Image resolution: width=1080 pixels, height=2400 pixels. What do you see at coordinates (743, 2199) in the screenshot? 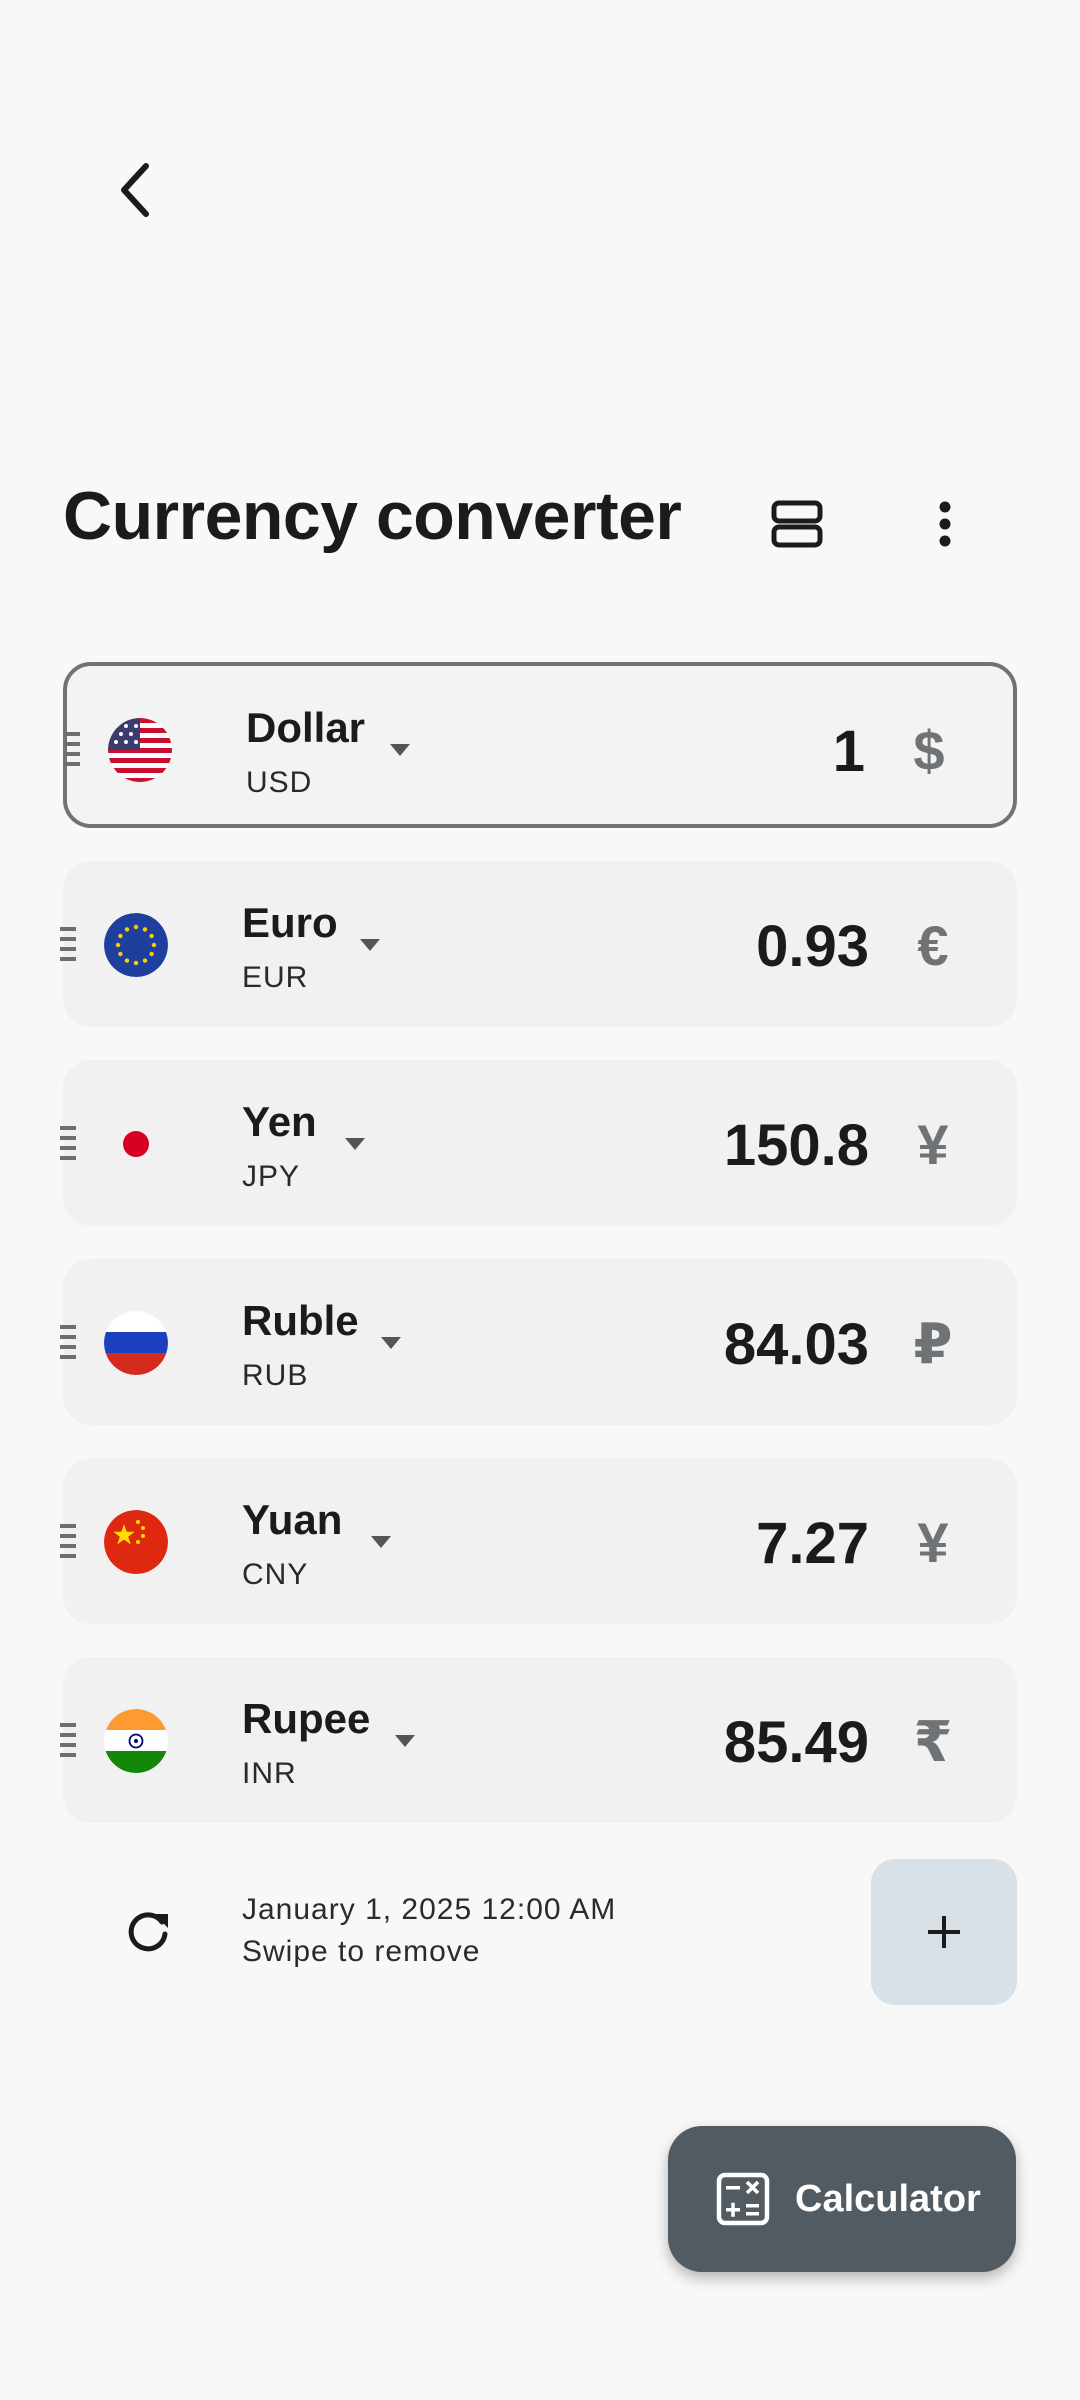
I see `calculator-icon` at bounding box center [743, 2199].